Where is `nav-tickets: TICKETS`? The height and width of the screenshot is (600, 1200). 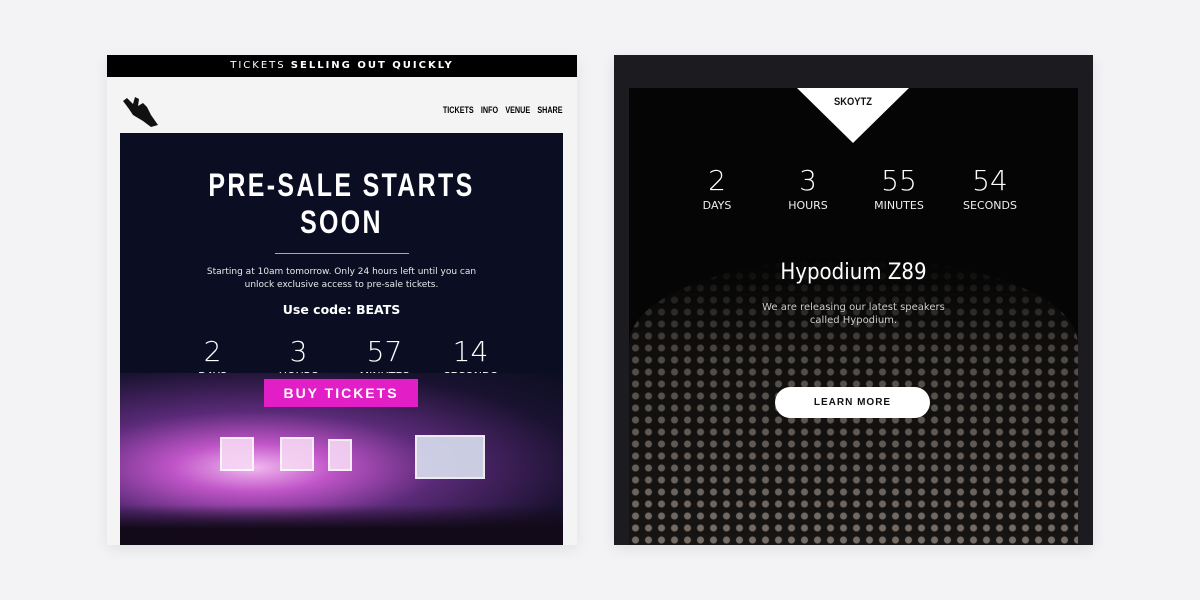 nav-tickets: TICKETS is located at coordinates (458, 110).